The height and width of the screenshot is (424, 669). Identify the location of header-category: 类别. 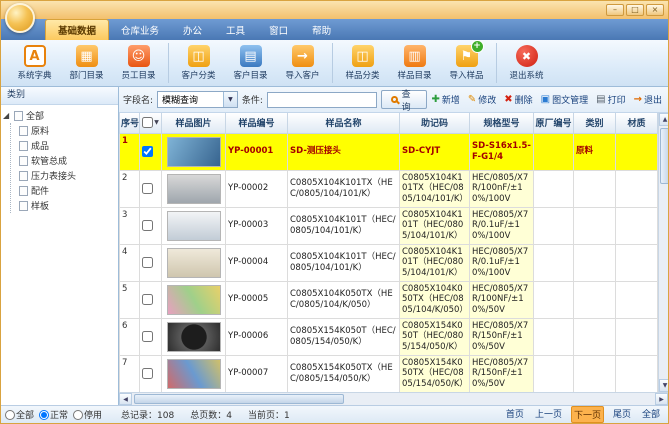
(594, 123).